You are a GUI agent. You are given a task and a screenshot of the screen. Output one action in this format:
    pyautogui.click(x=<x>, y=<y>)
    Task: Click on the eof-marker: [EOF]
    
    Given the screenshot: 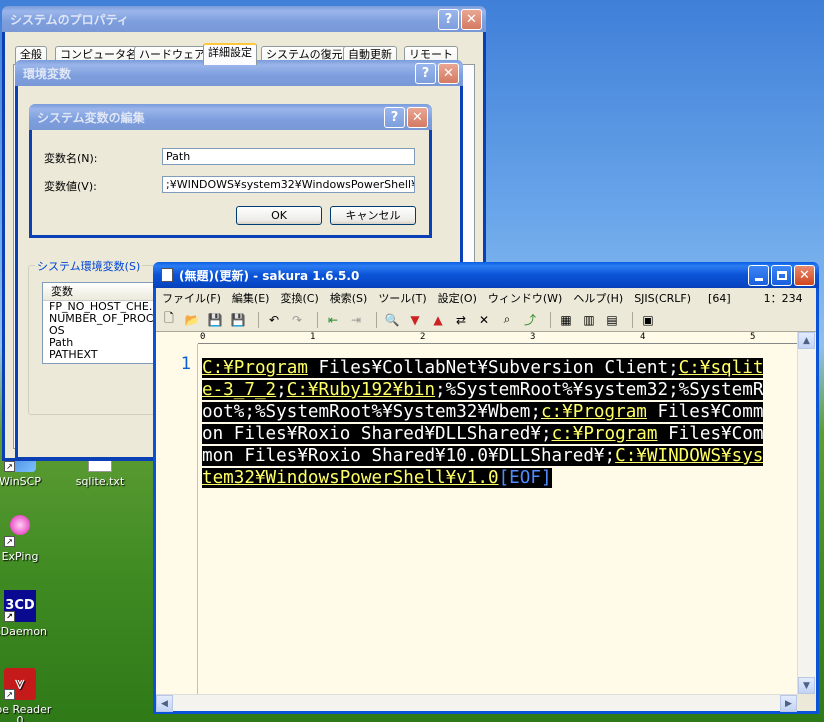 What is the action you would take?
    pyautogui.click(x=525, y=478)
    